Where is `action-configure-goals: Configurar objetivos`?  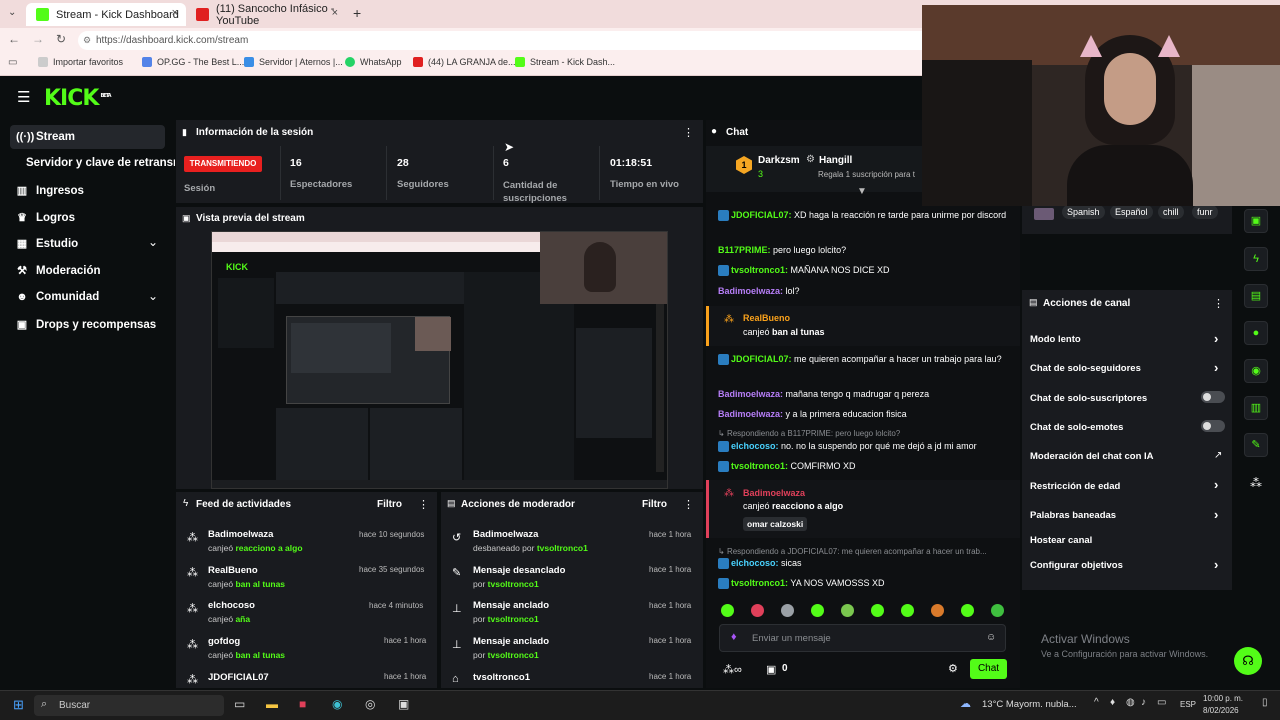 action-configure-goals: Configurar objetivos is located at coordinates (1076, 565).